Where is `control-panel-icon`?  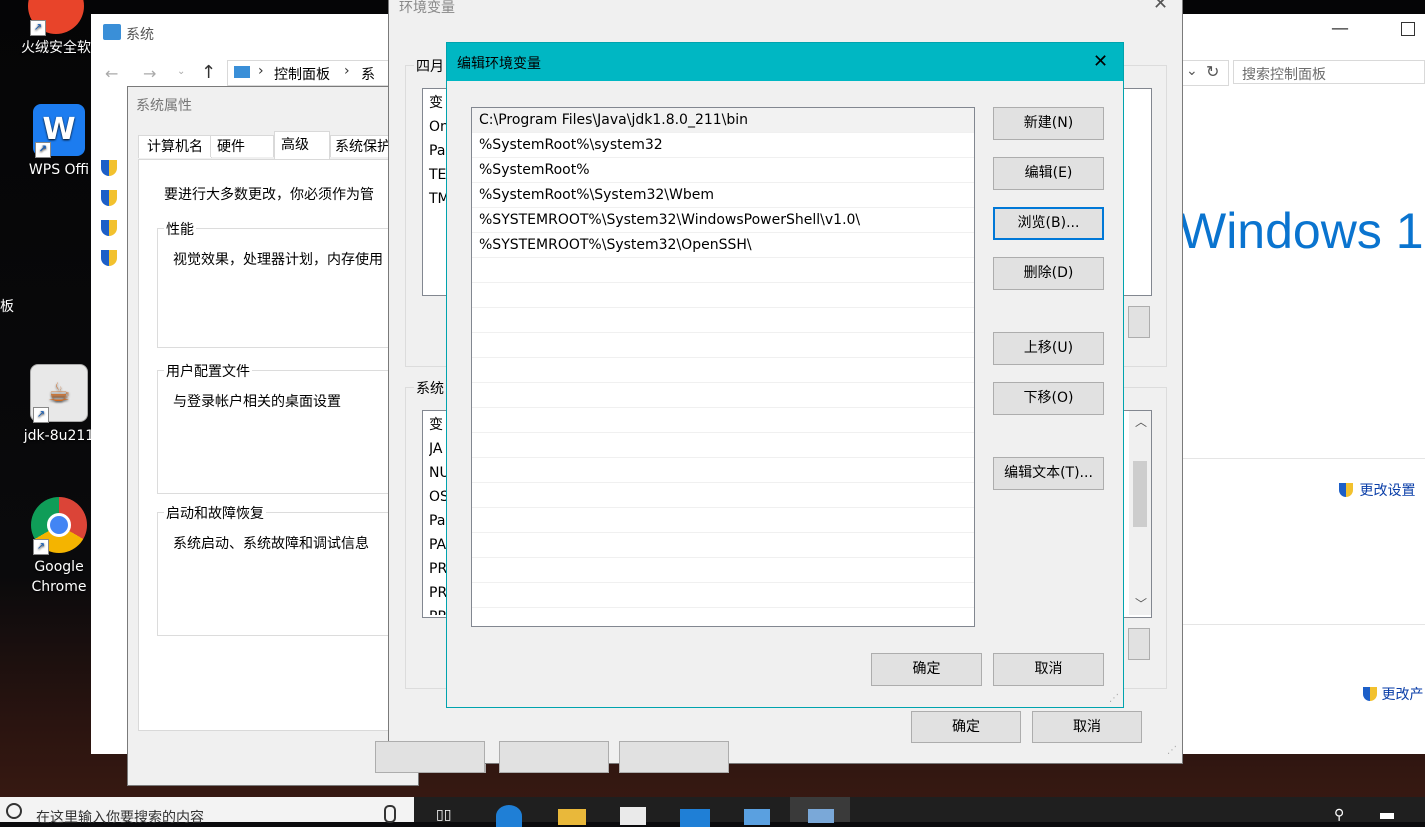 control-panel-icon is located at coordinates (242, 72).